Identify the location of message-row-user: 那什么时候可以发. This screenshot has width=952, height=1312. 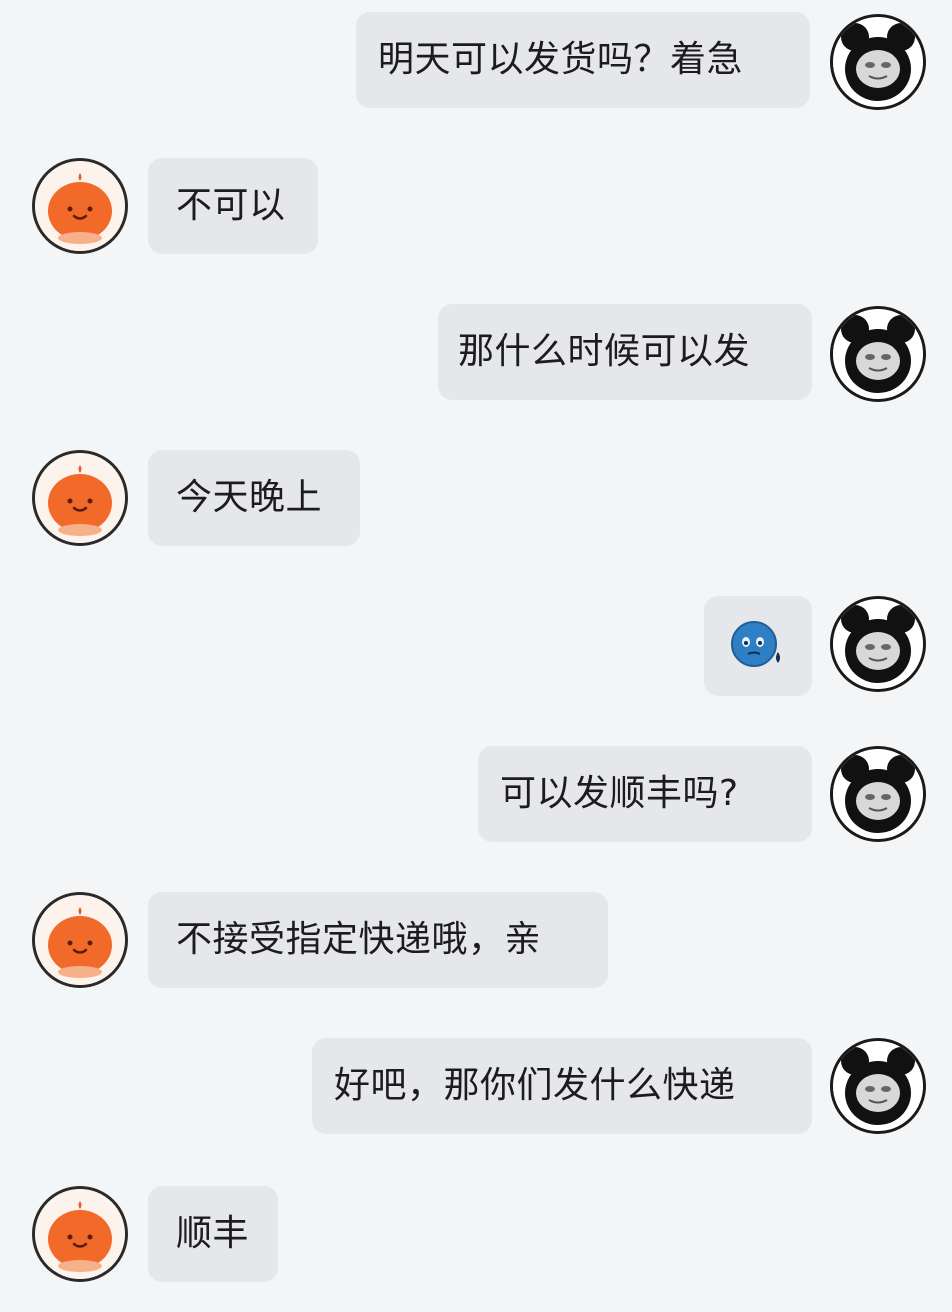
(476, 352).